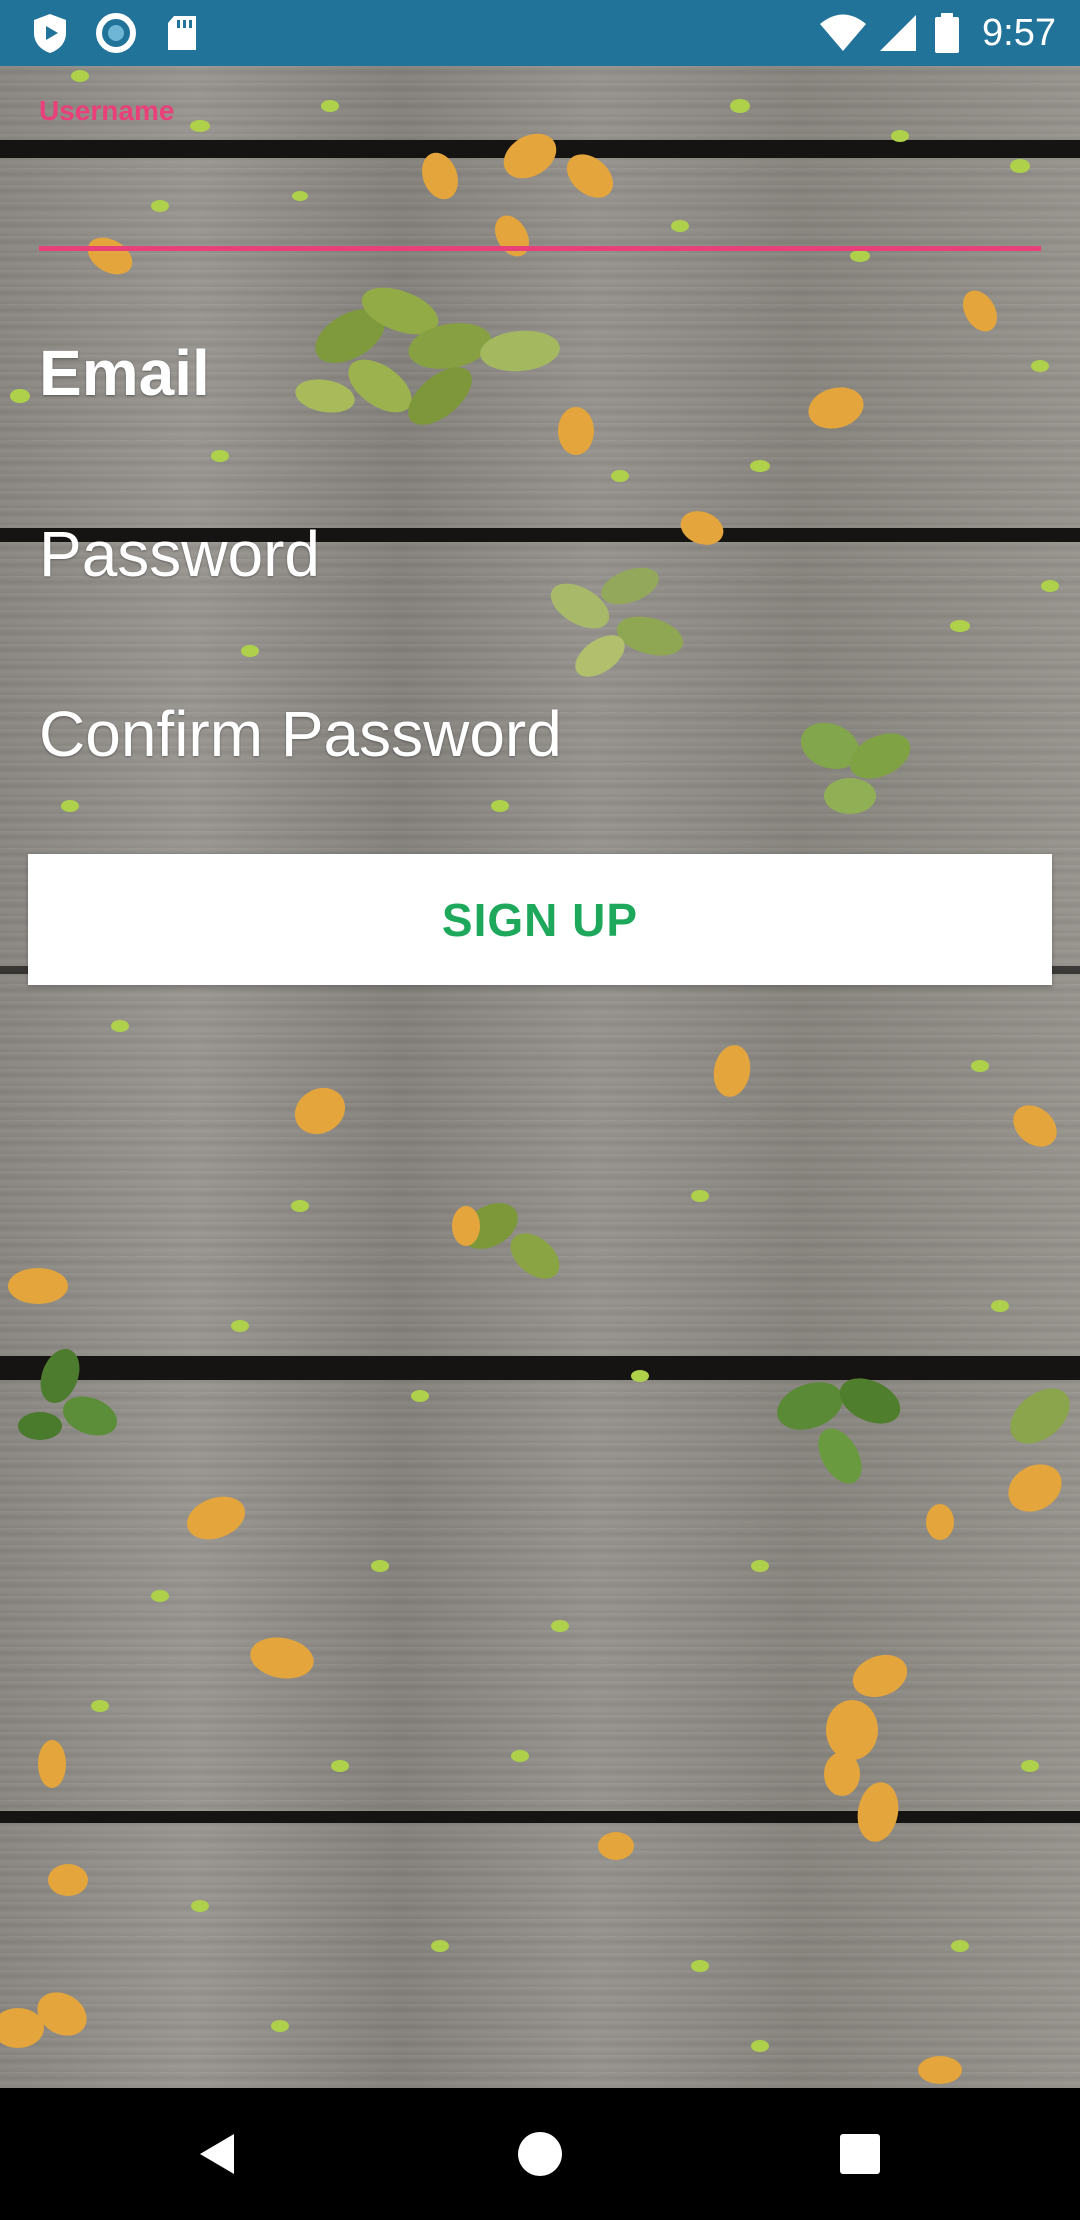 This screenshot has width=1080, height=2220. Describe the element at coordinates (300, 734) in the screenshot. I see `confirm-password-input: Confirm Password` at that location.